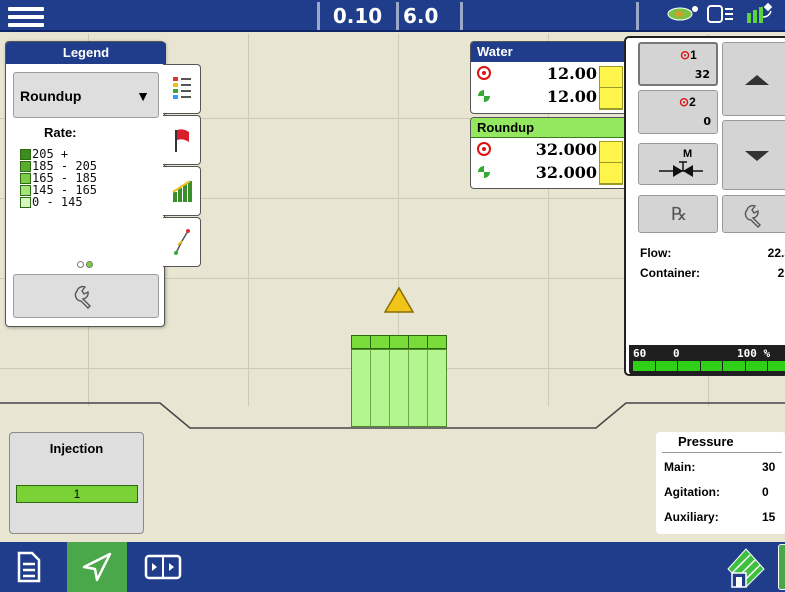 The width and height of the screenshot is (785, 592). I want to click on legend-item: 0 - 145, so click(58, 202).